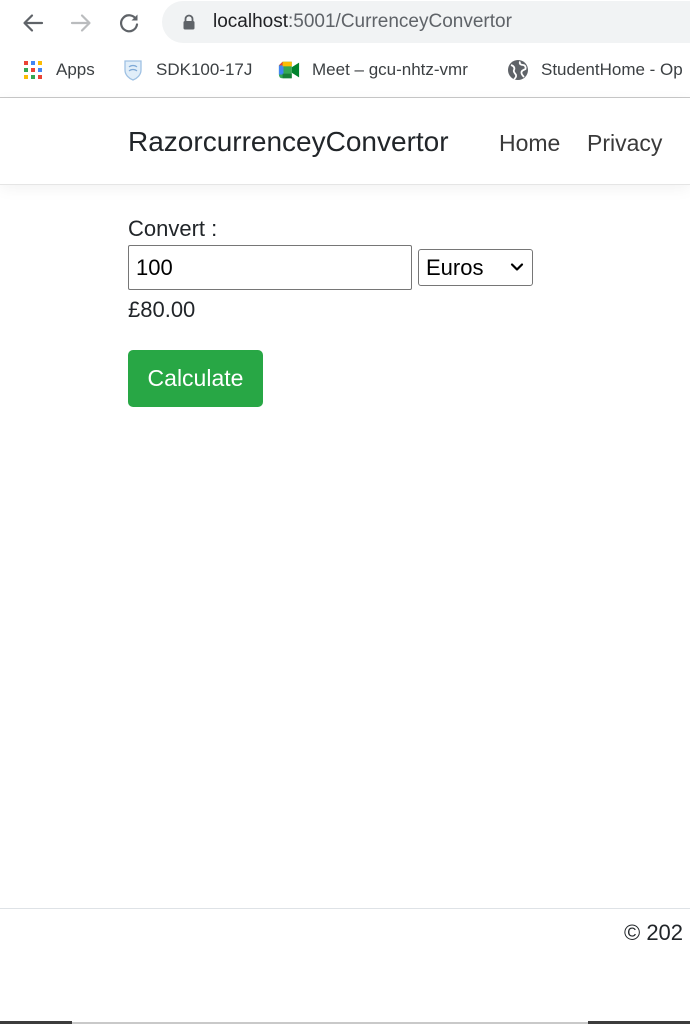 The image size is (690, 1024). What do you see at coordinates (173, 228) in the screenshot?
I see `convert-label: Convert :` at bounding box center [173, 228].